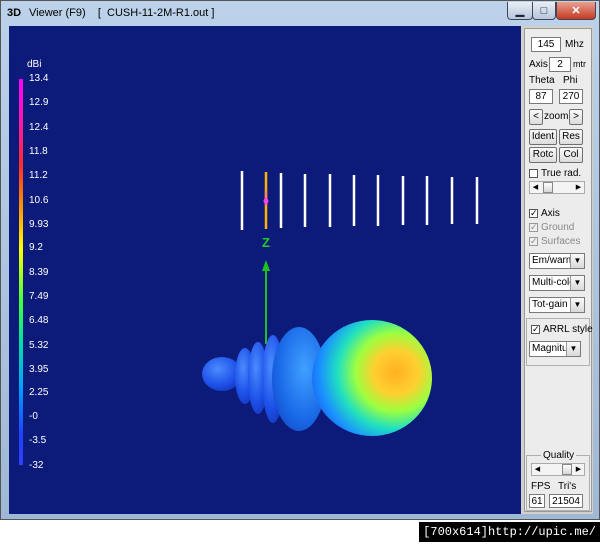  What do you see at coordinates (567, 486) in the screenshot?
I see `tris-label: Tri's` at bounding box center [567, 486].